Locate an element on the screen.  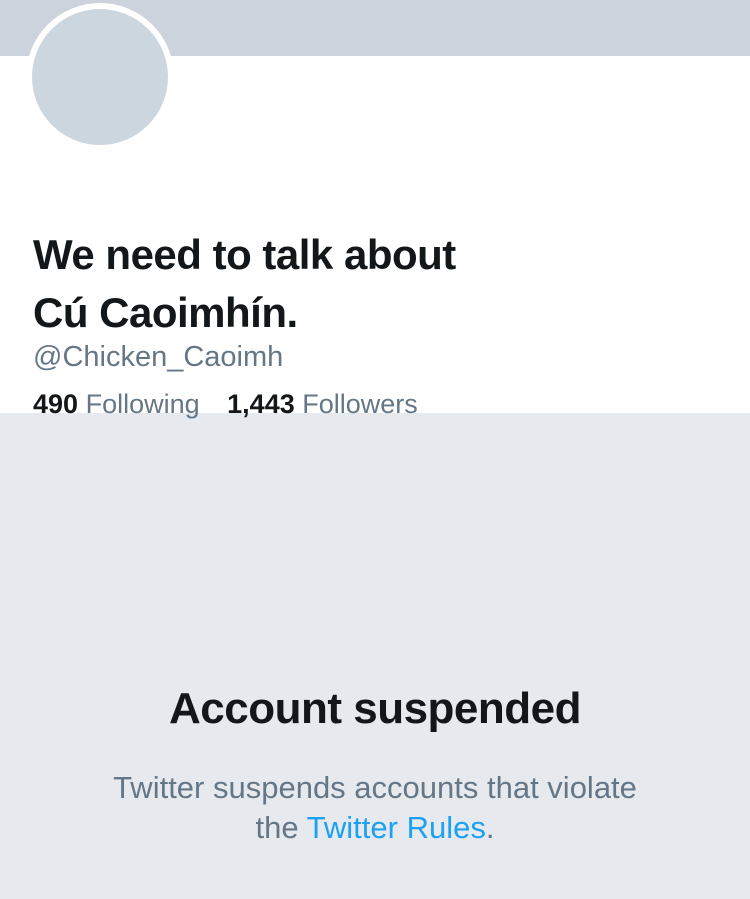
profile-stats: 490 Following 1,443 Followers is located at coordinates (235, 404).